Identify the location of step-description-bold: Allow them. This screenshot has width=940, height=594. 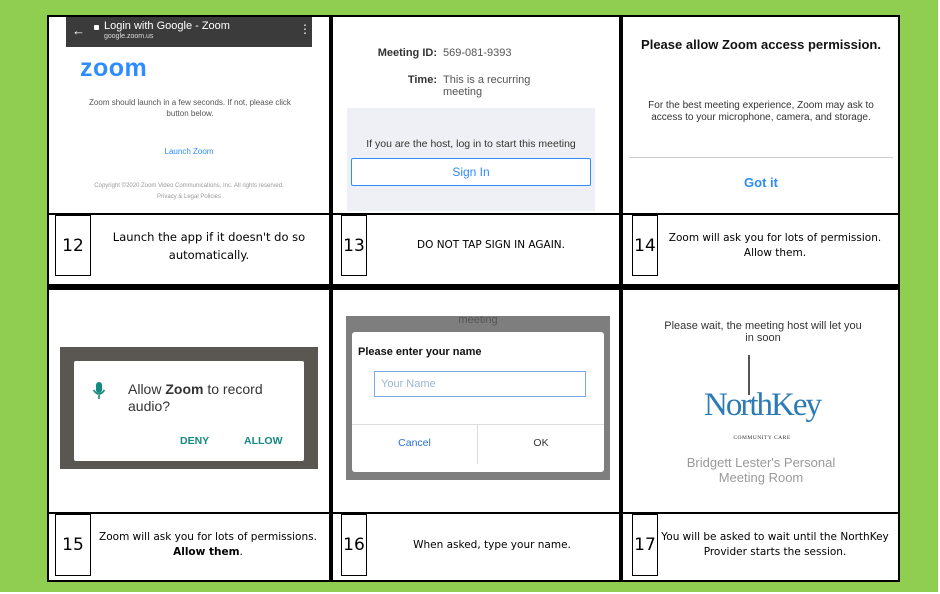
(206, 552).